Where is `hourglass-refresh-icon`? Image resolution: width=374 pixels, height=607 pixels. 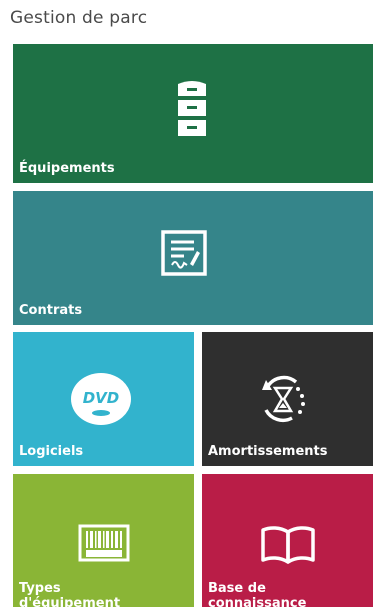
hourglass-refresh-icon is located at coordinates (283, 399).